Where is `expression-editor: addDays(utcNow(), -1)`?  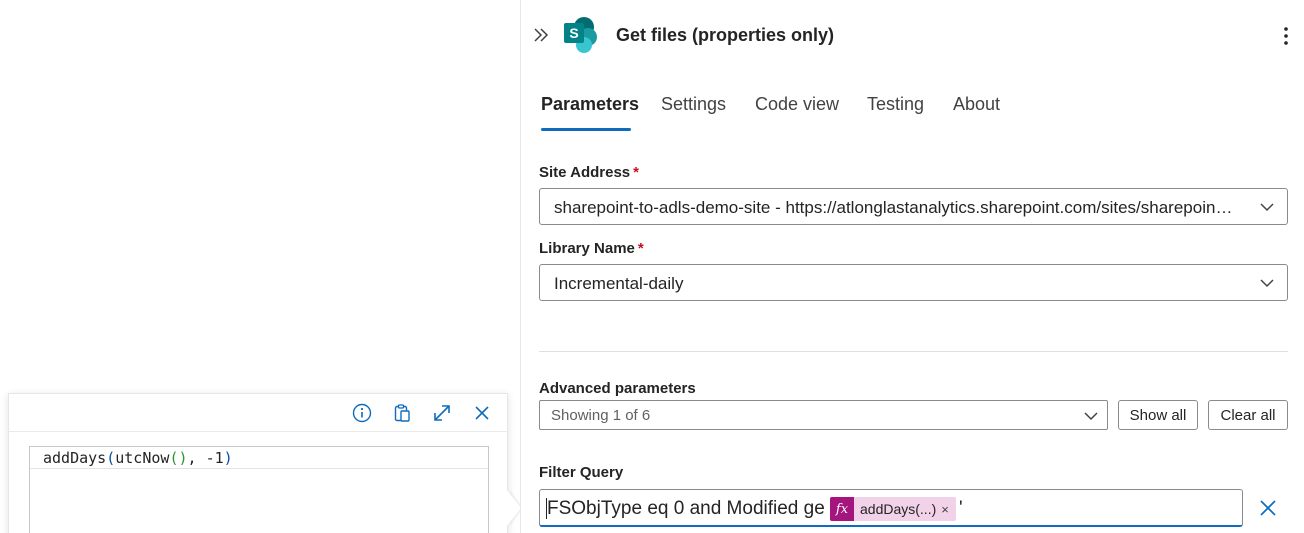 expression-editor: addDays(utcNow(), -1) is located at coordinates (259, 489).